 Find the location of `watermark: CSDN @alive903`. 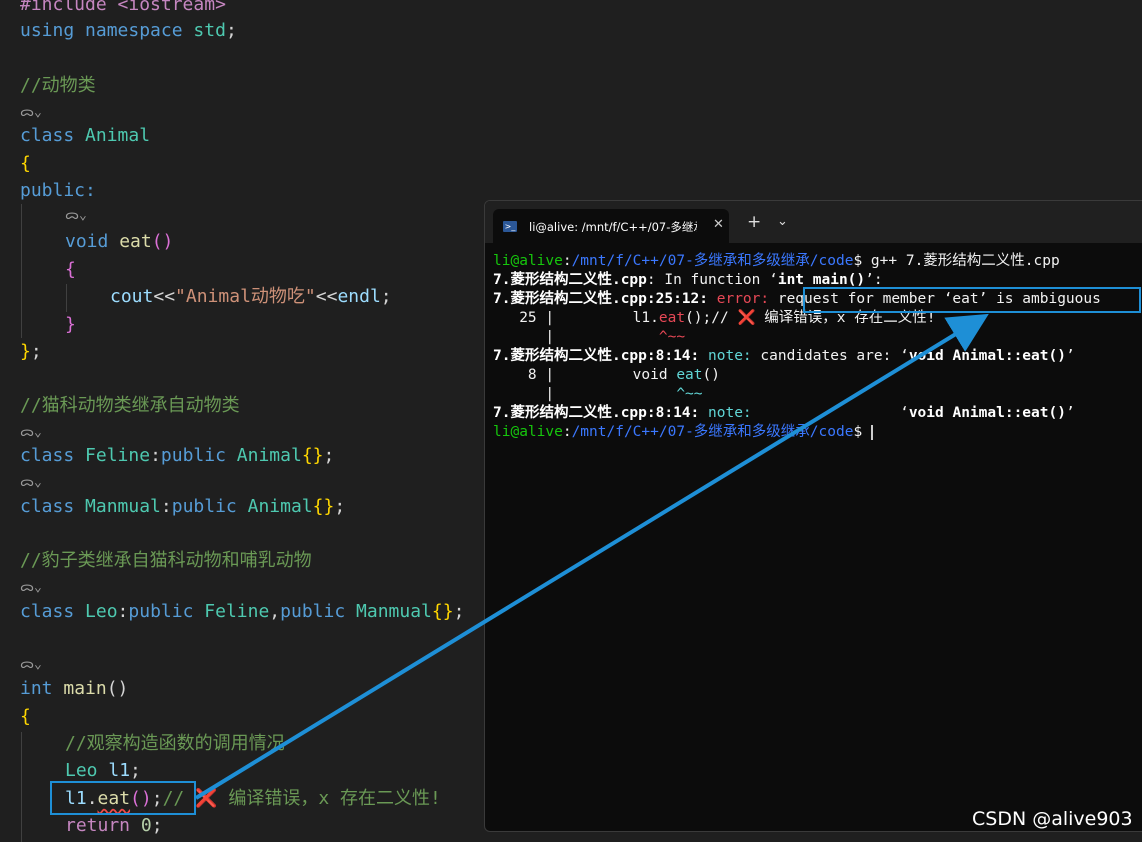

watermark: CSDN @alive903 is located at coordinates (1052, 819).